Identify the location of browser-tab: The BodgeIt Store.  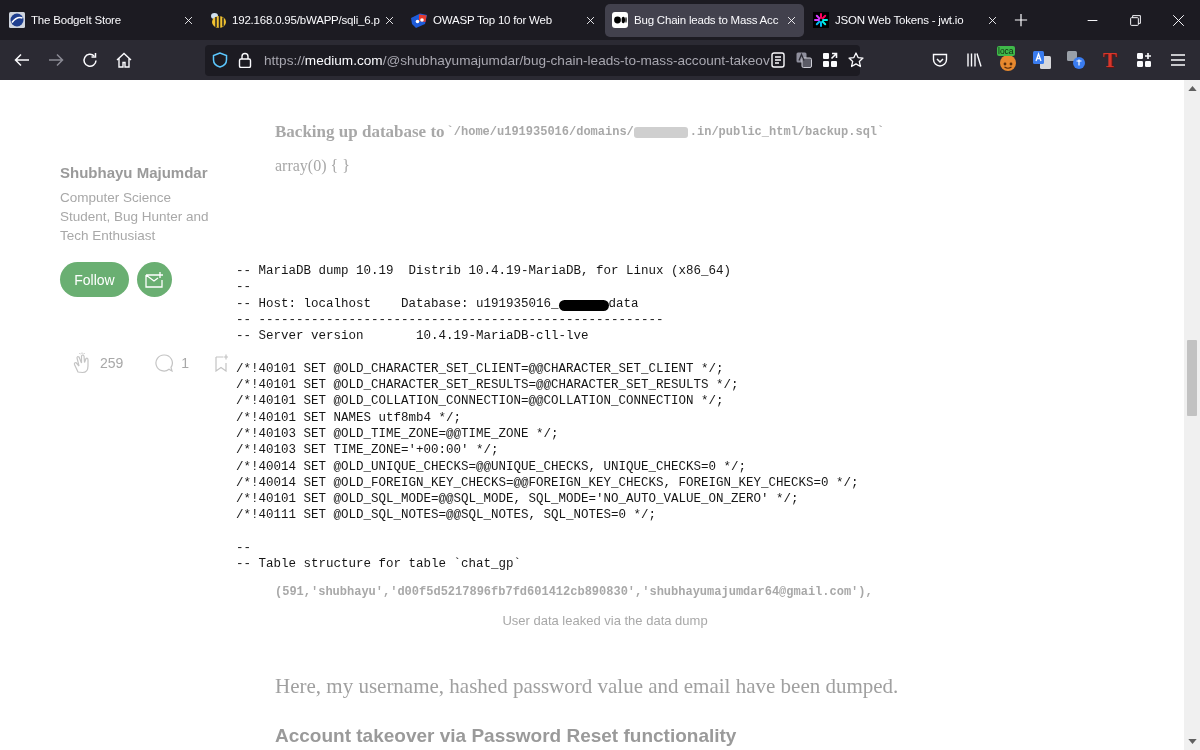
(101, 20).